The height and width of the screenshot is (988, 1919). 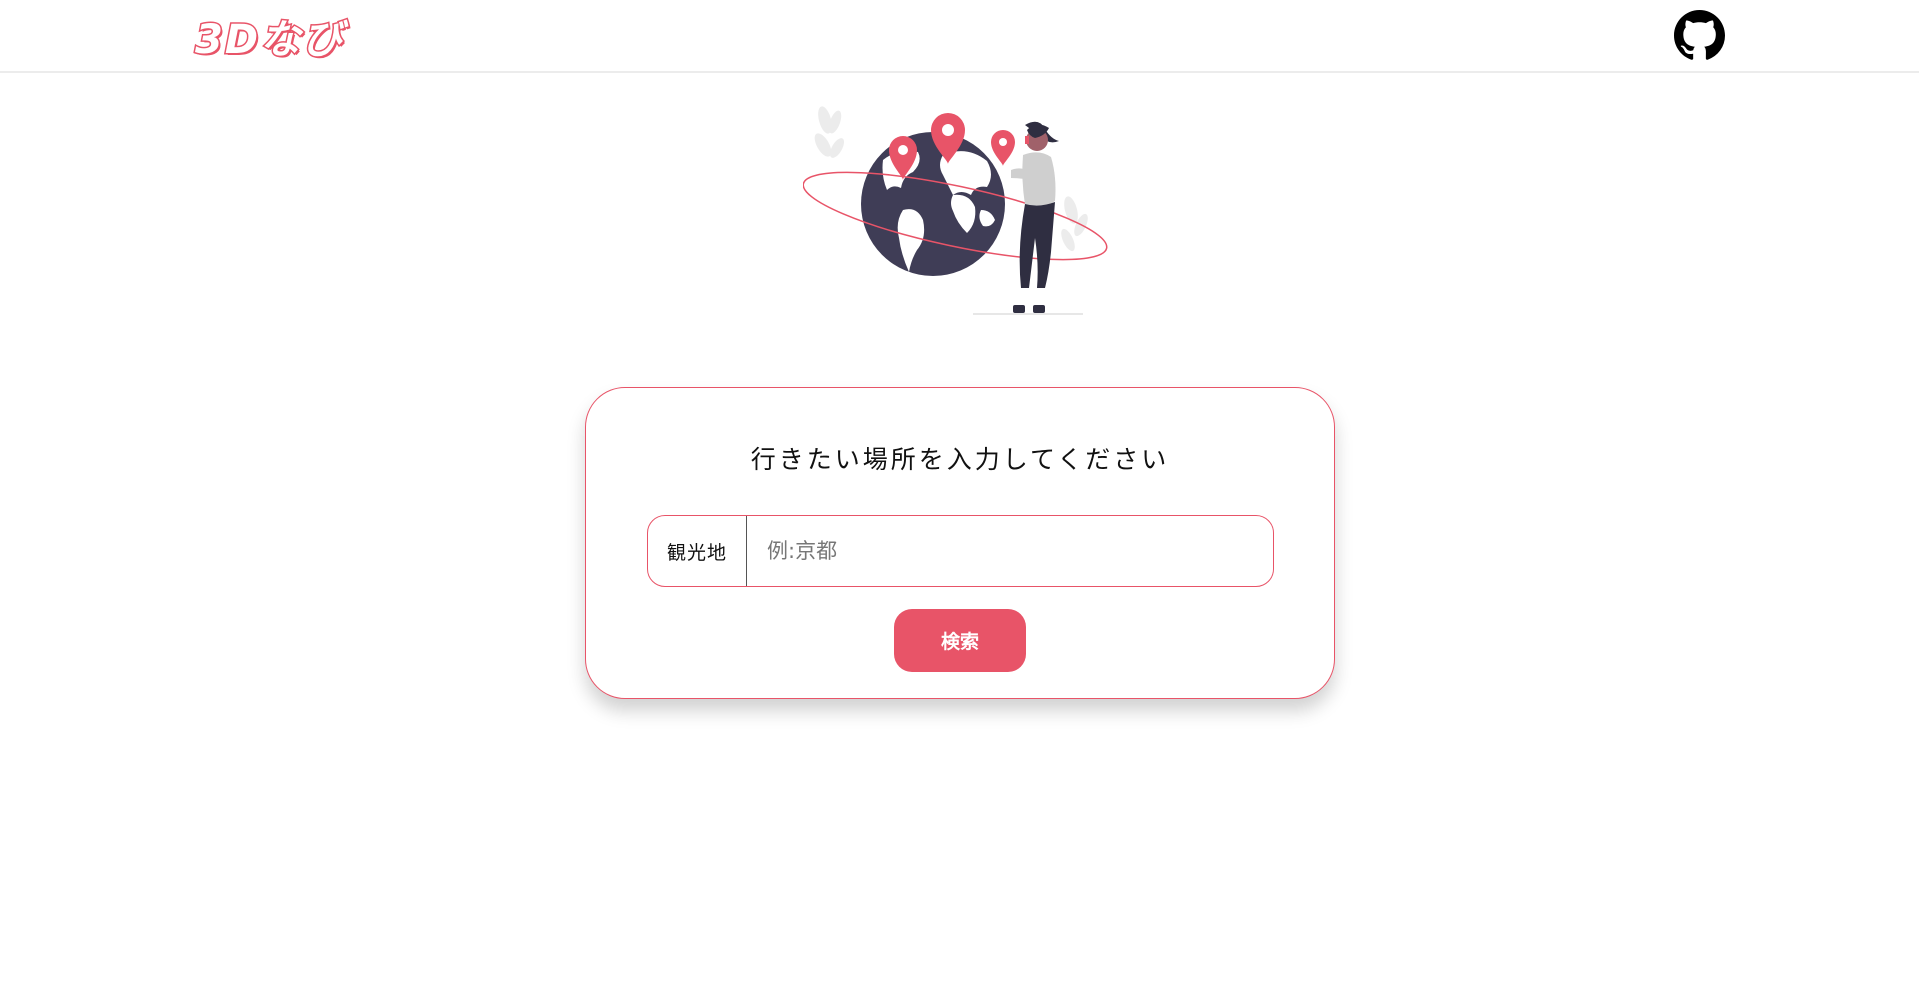 What do you see at coordinates (1010, 551) in the screenshot?
I see `search-input` at bounding box center [1010, 551].